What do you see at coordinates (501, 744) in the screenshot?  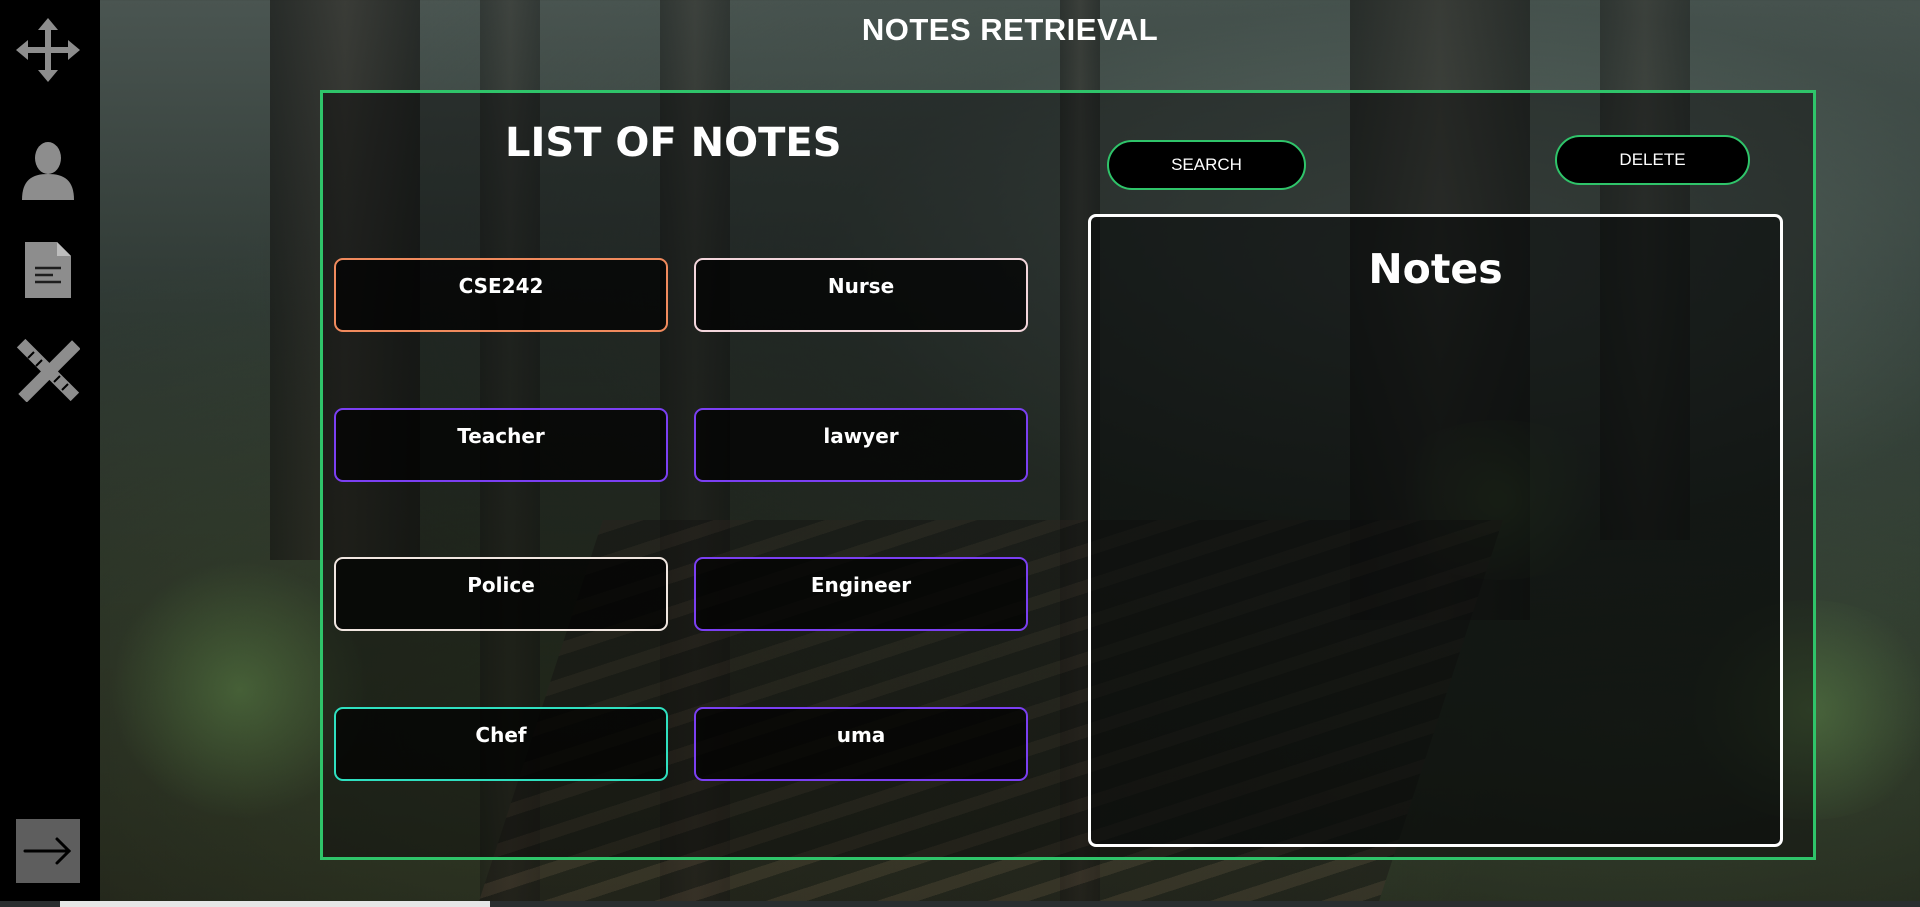 I see `note-button: Chef` at bounding box center [501, 744].